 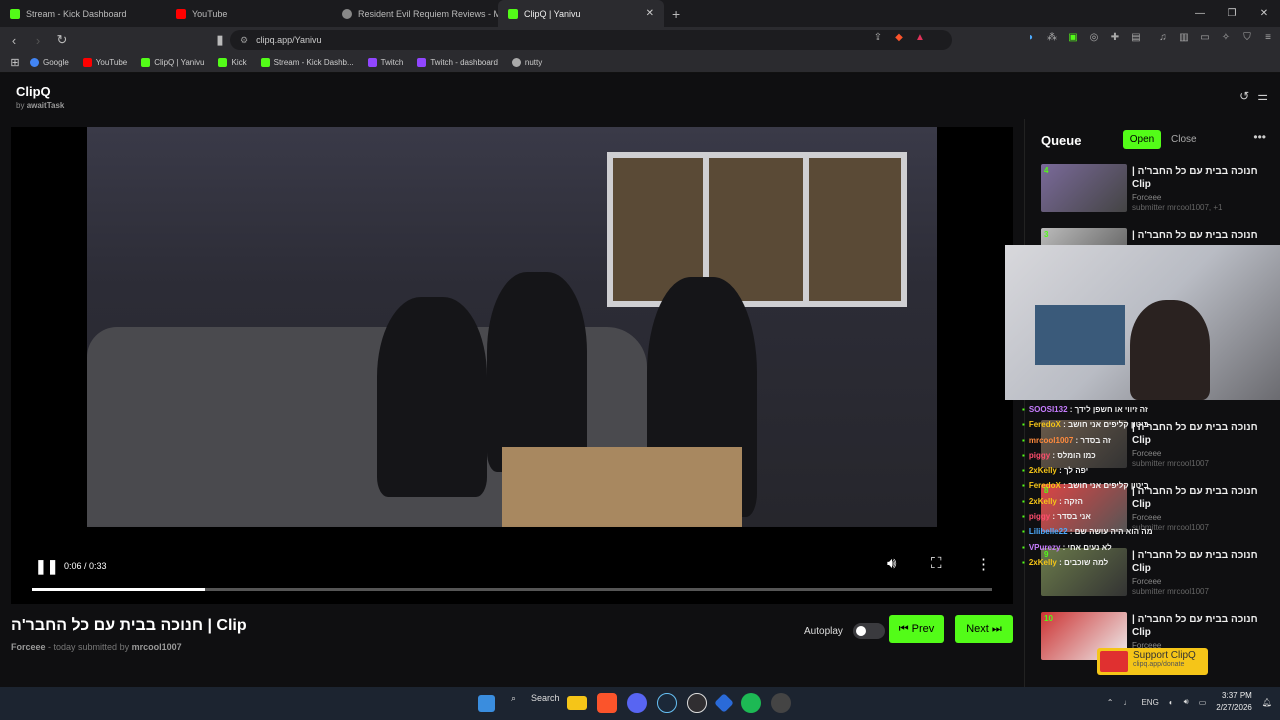 I want to click on fullscreen-icon: ⛶, so click(x=936, y=563).